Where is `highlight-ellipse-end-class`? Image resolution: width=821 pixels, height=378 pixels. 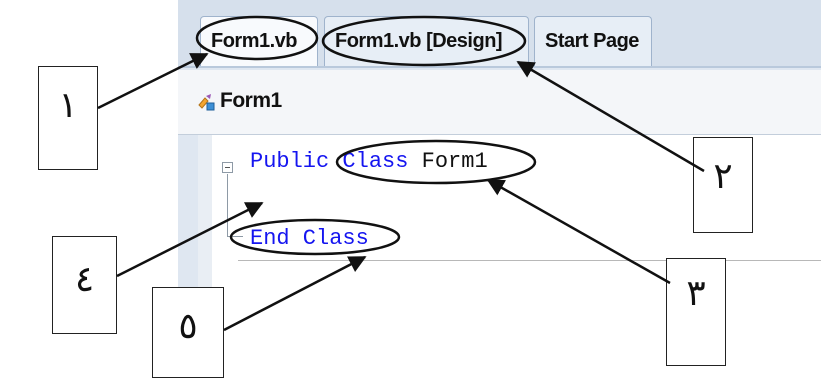
highlight-ellipse-end-class is located at coordinates (315, 237).